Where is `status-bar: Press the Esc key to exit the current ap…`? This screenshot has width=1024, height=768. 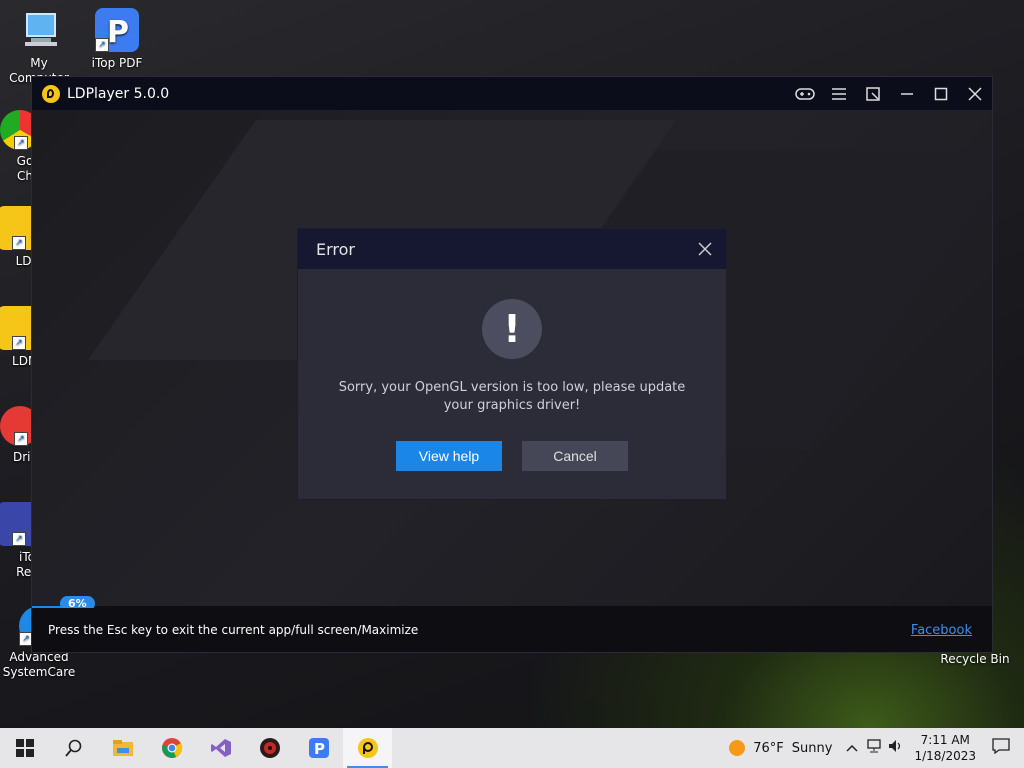
status-bar: Press the Esc key to exit the current ap… is located at coordinates (512, 630).